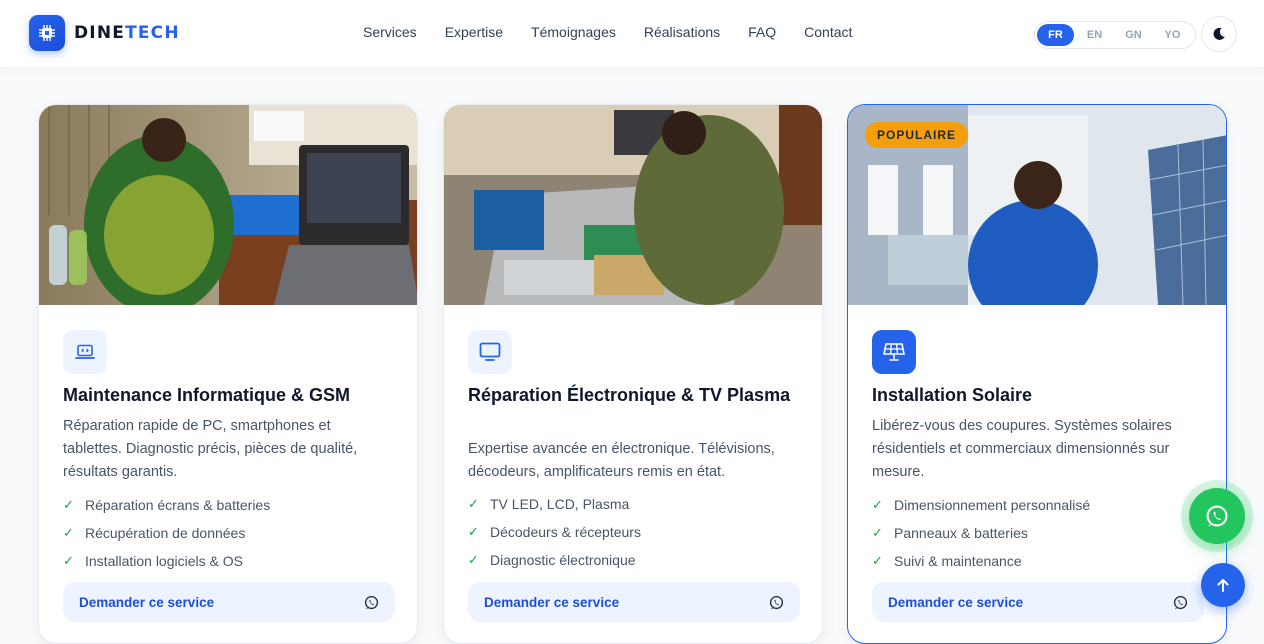  I want to click on service-photo-solaire: POPULAIRE, so click(1037, 205).